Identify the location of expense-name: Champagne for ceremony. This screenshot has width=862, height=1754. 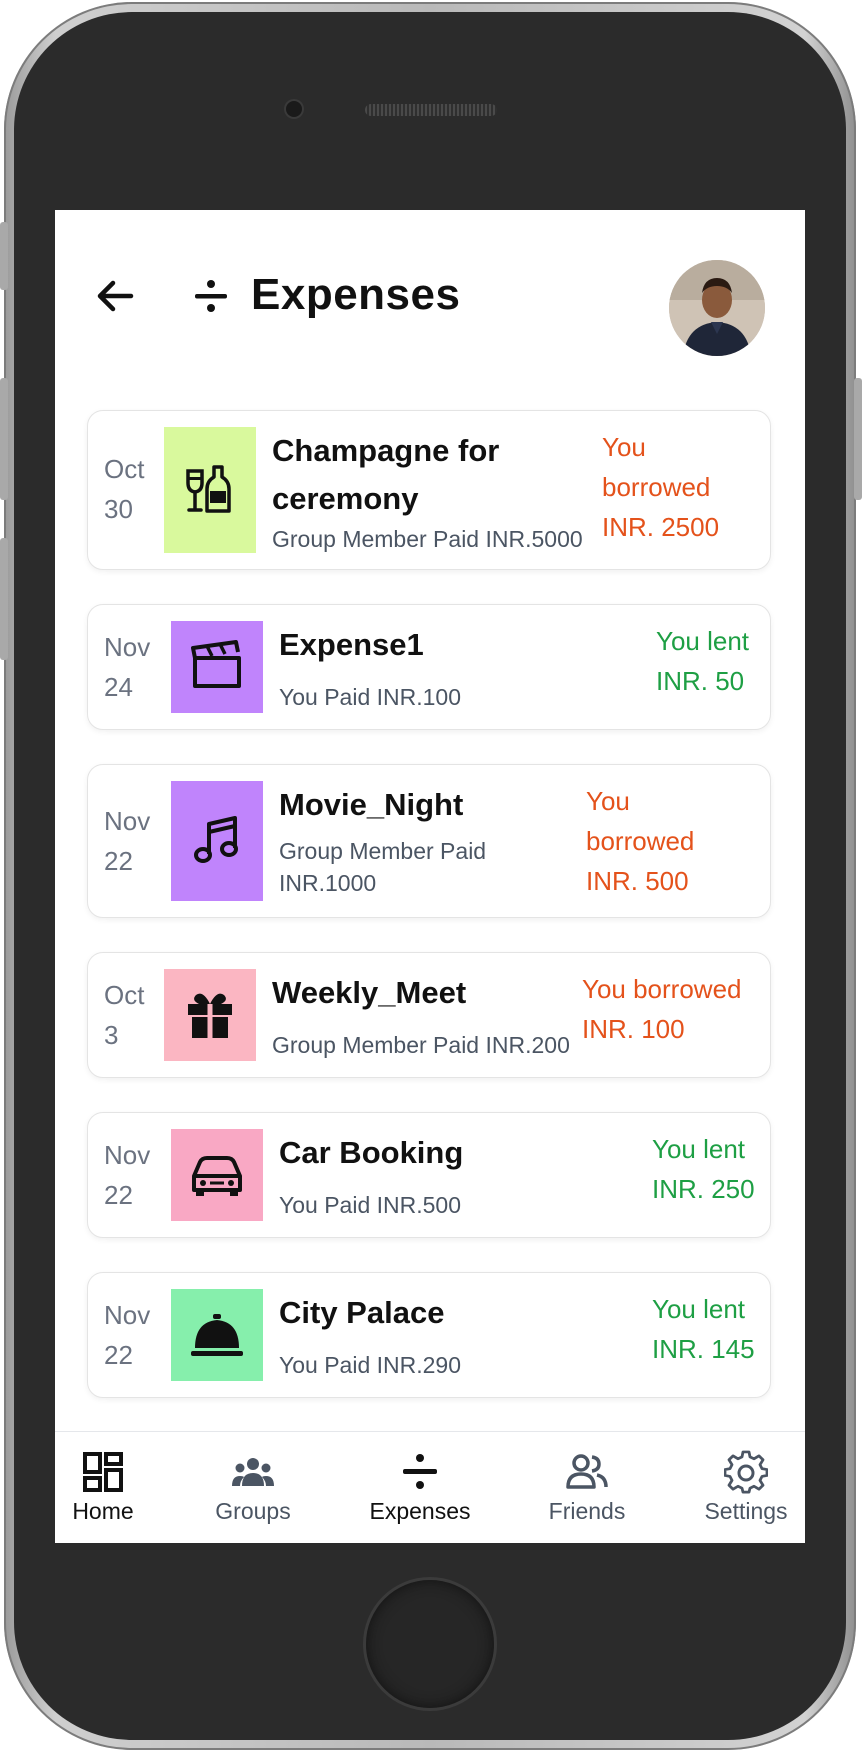
(385, 475).